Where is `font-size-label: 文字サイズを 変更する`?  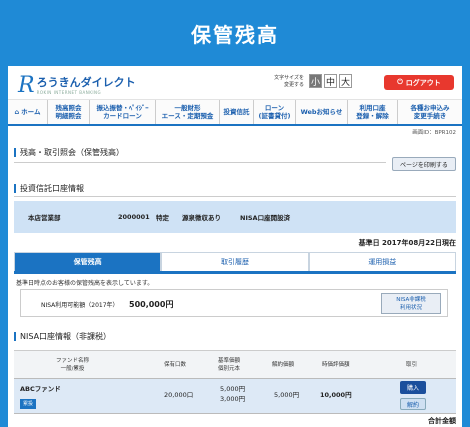
font-size-label: 文字サイズを 変更する is located at coordinates (289, 81).